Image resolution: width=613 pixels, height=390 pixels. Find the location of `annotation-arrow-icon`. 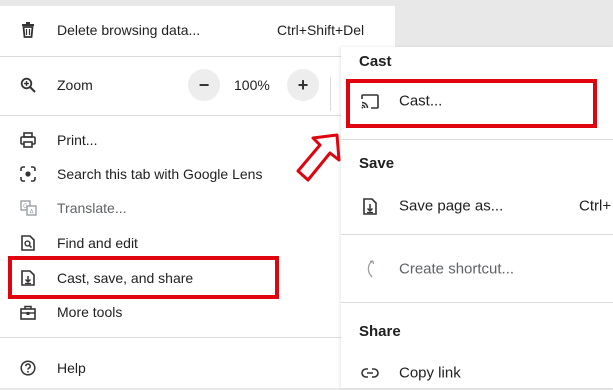

annotation-arrow-icon is located at coordinates (322, 160).